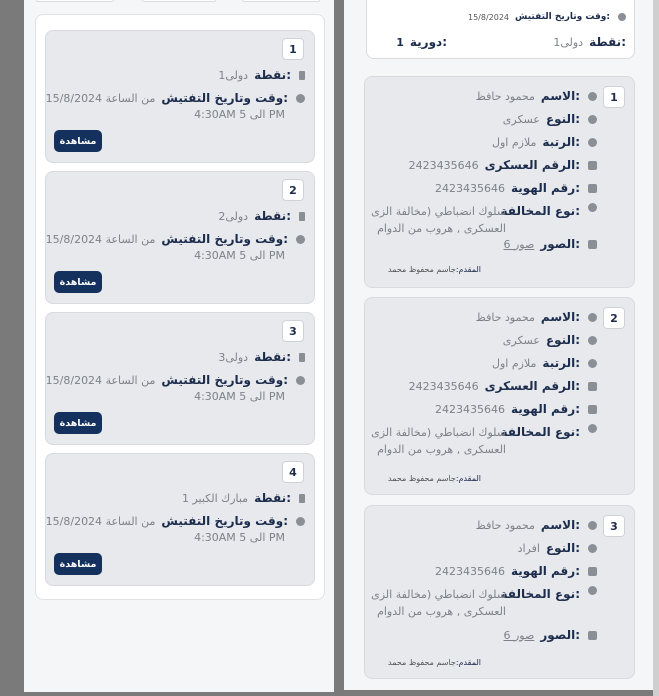 Image resolution: width=659 pixels, height=696 pixels. I want to click on point-row: نقطة: دولى2, so click(261, 216).